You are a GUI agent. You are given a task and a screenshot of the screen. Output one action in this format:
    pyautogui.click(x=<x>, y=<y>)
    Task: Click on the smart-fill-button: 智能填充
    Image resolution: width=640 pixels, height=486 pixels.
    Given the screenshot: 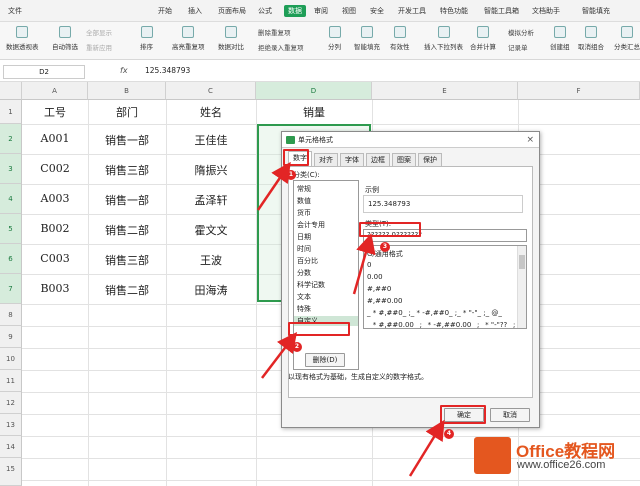 What is the action you would take?
    pyautogui.click(x=367, y=38)
    